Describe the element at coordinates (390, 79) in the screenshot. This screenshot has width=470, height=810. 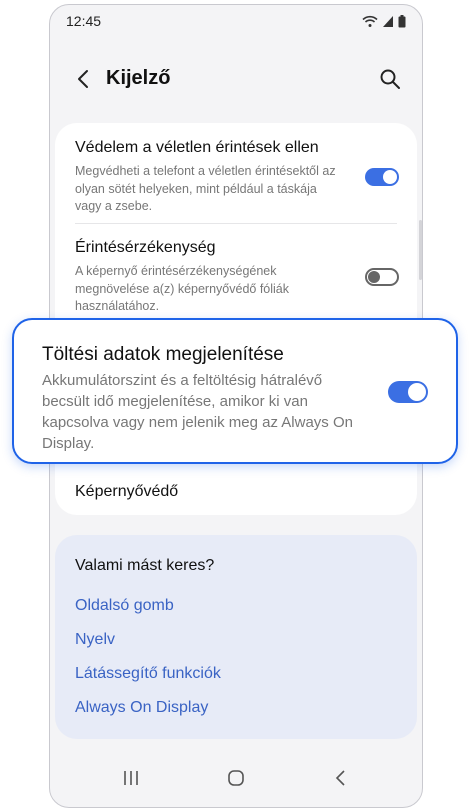
I see `search-icon` at that location.